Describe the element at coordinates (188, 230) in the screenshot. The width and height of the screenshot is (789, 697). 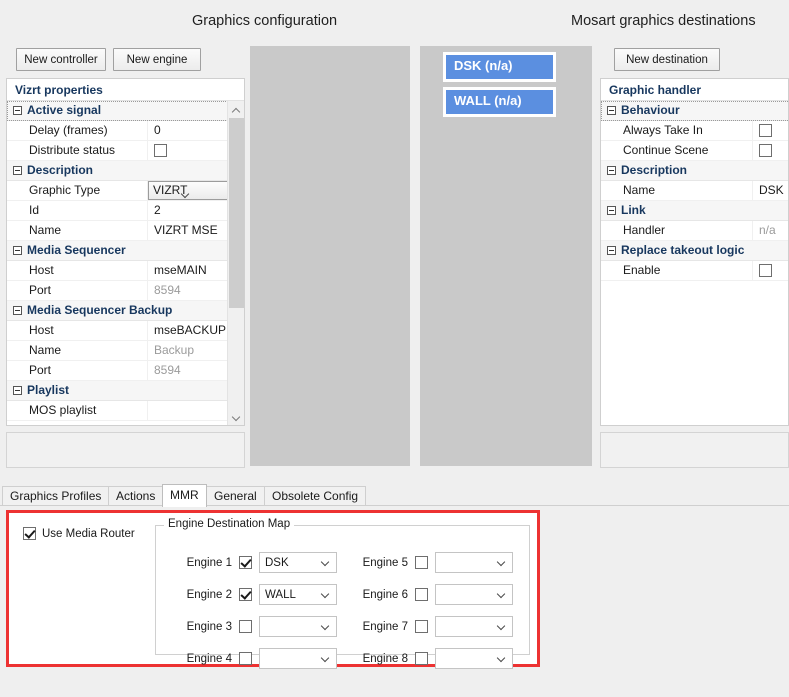
I see `property-value: VIZRT MSE` at that location.